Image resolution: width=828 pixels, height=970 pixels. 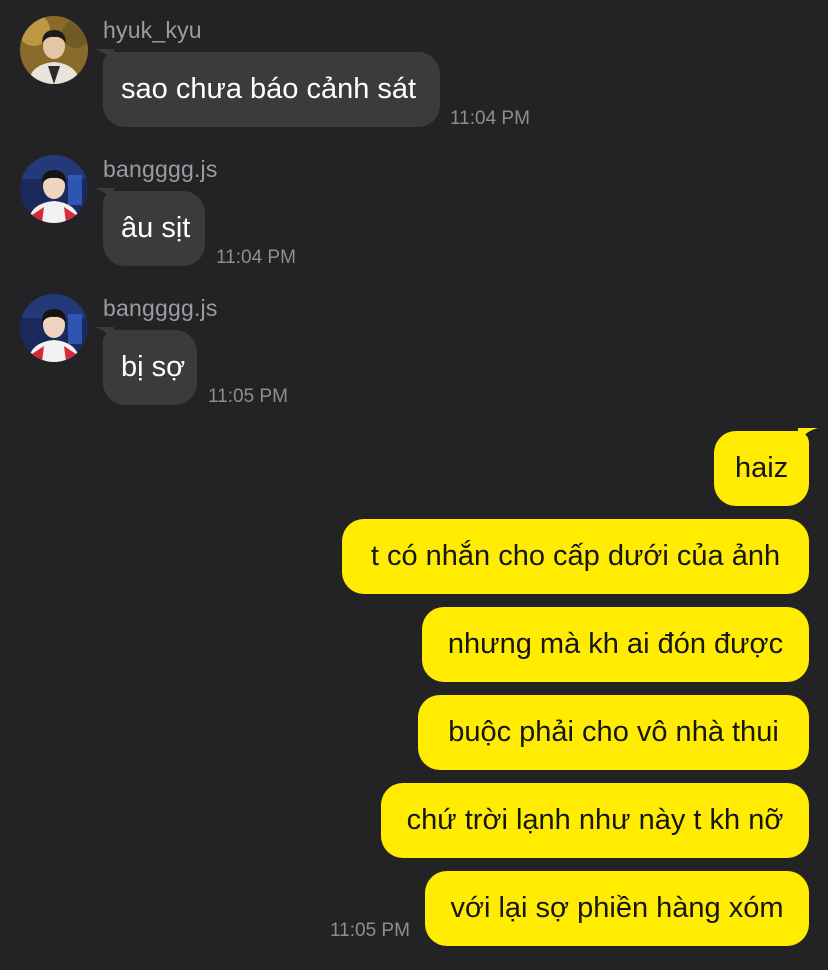 I want to click on message-text: nhưng mà kh ai đón được, so click(x=615, y=644).